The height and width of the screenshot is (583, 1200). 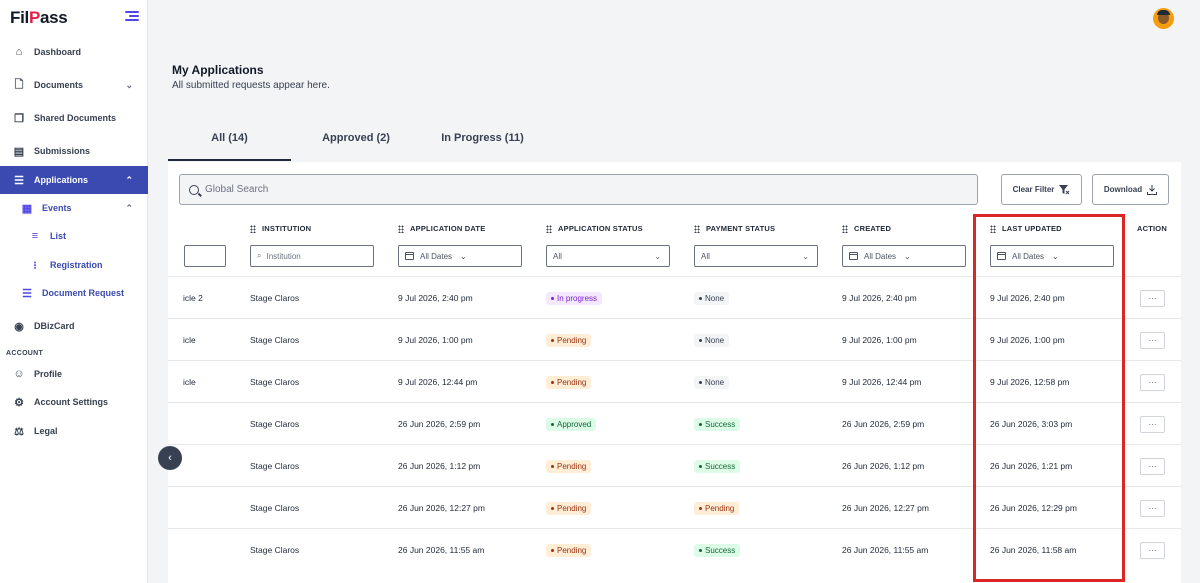 I want to click on created-filter: All Dates ⌄, so click(x=904, y=256).